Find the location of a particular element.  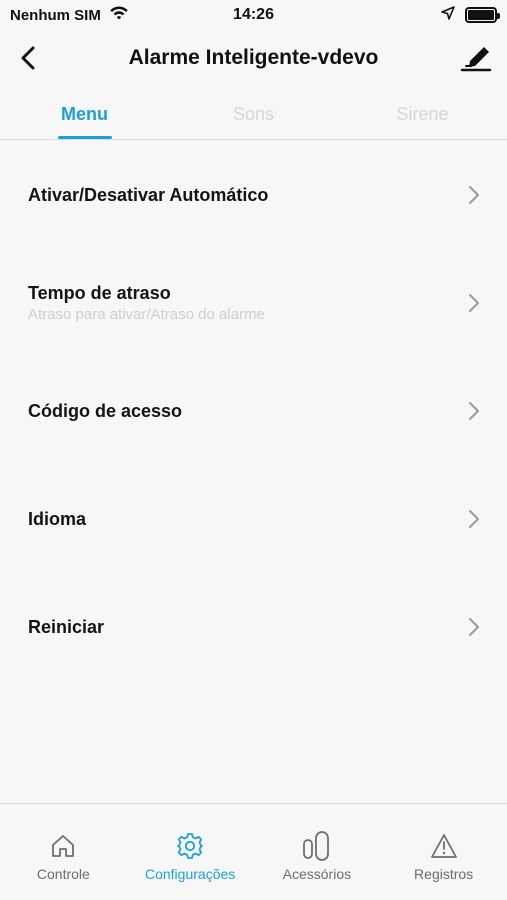

nav-item-acessorios: Acessórios is located at coordinates (317, 852).